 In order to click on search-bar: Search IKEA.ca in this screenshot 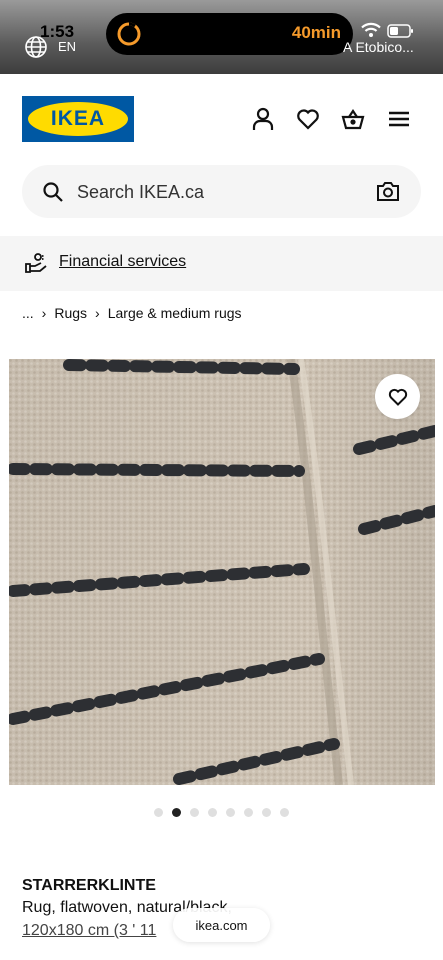, I will do `click(221, 191)`.